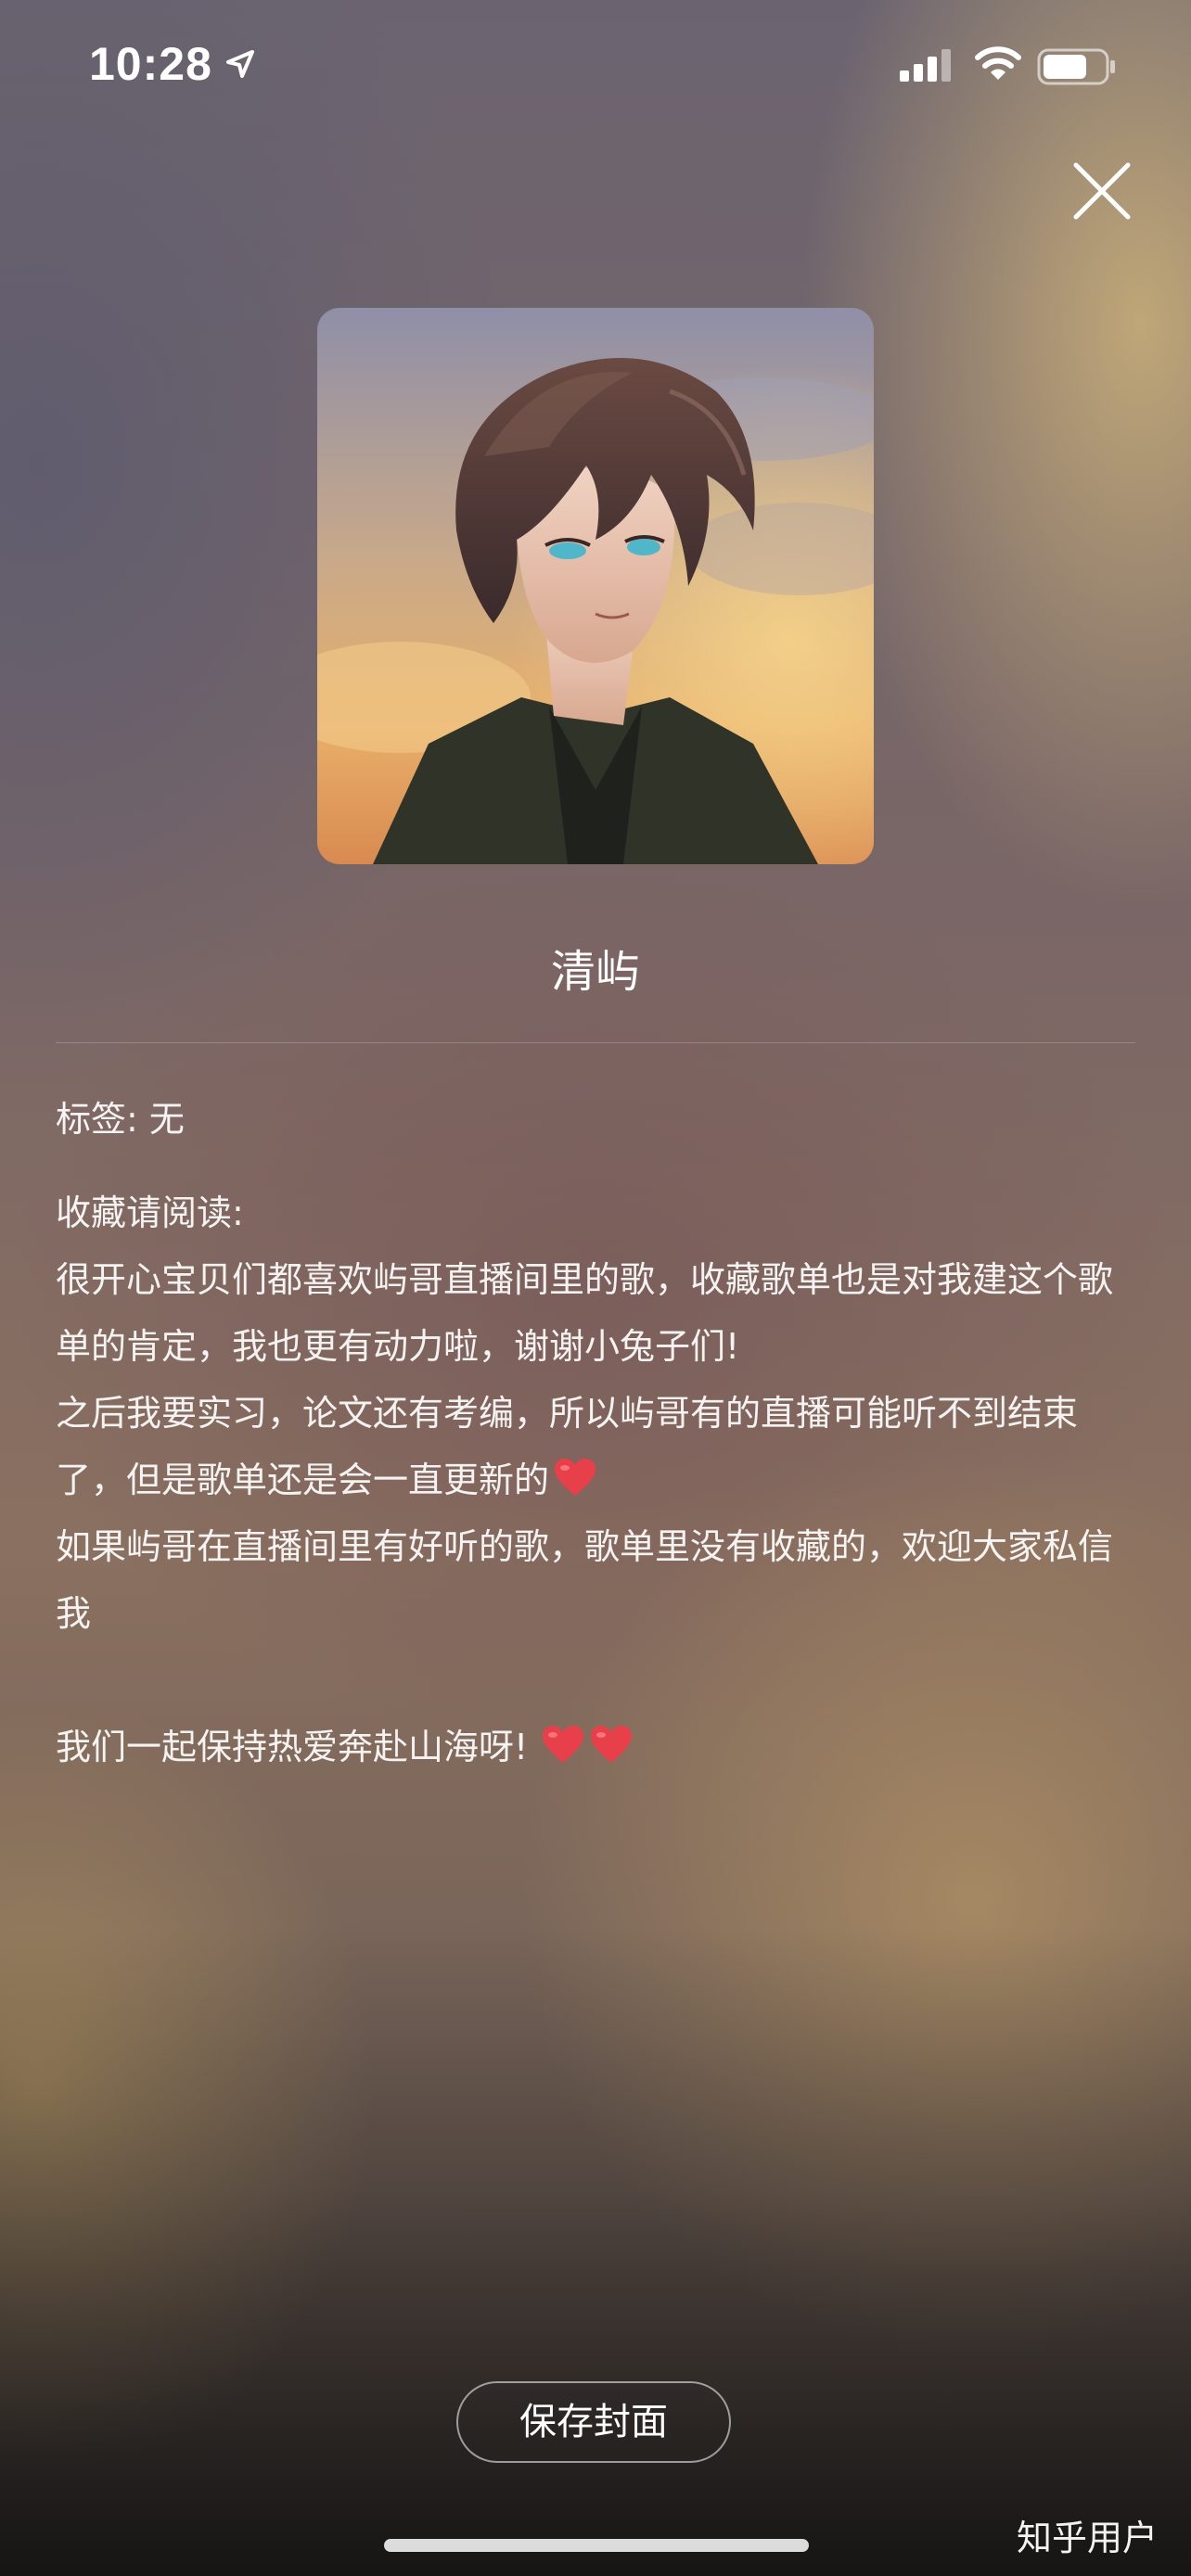 This screenshot has width=1191, height=2576. Describe the element at coordinates (150, 1212) in the screenshot. I see `description-heading: 收藏请阅读:` at that location.